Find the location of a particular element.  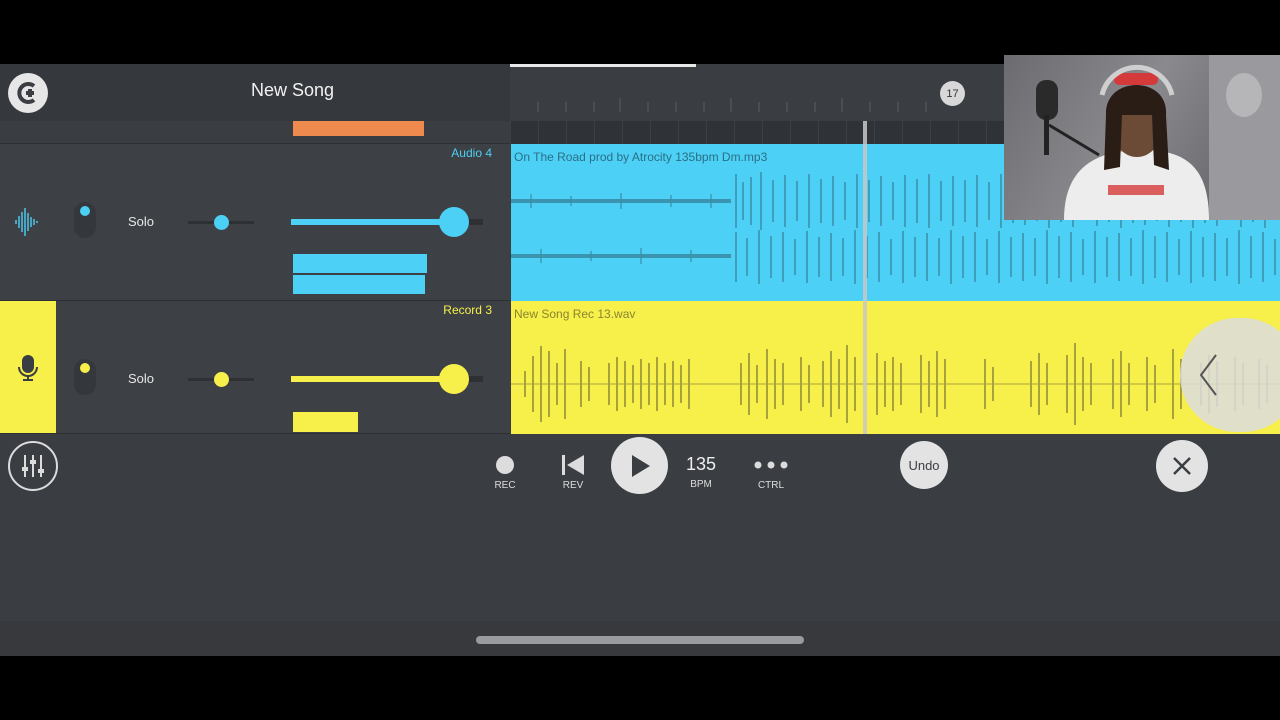

play-icon is located at coordinates (640, 465).